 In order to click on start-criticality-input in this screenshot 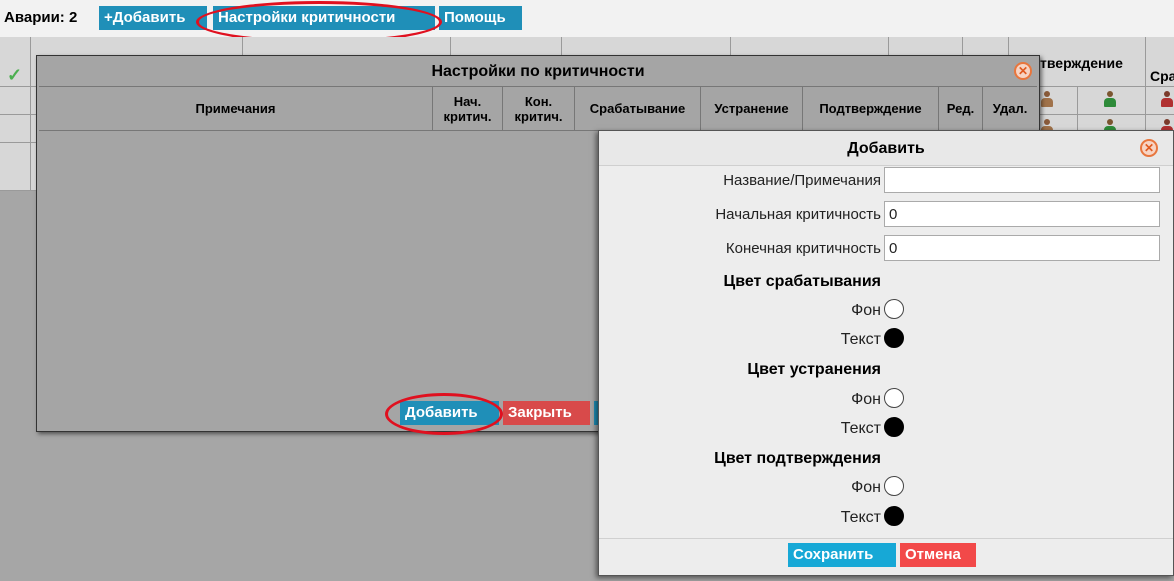, I will do `click(1022, 214)`.